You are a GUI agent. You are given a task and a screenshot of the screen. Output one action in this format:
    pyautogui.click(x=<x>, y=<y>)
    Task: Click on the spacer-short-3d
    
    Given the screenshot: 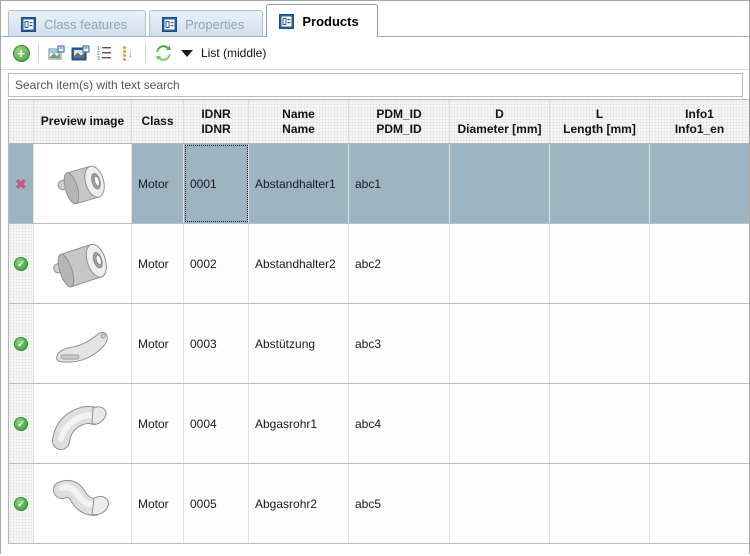 What is the action you would take?
    pyautogui.click(x=82, y=183)
    